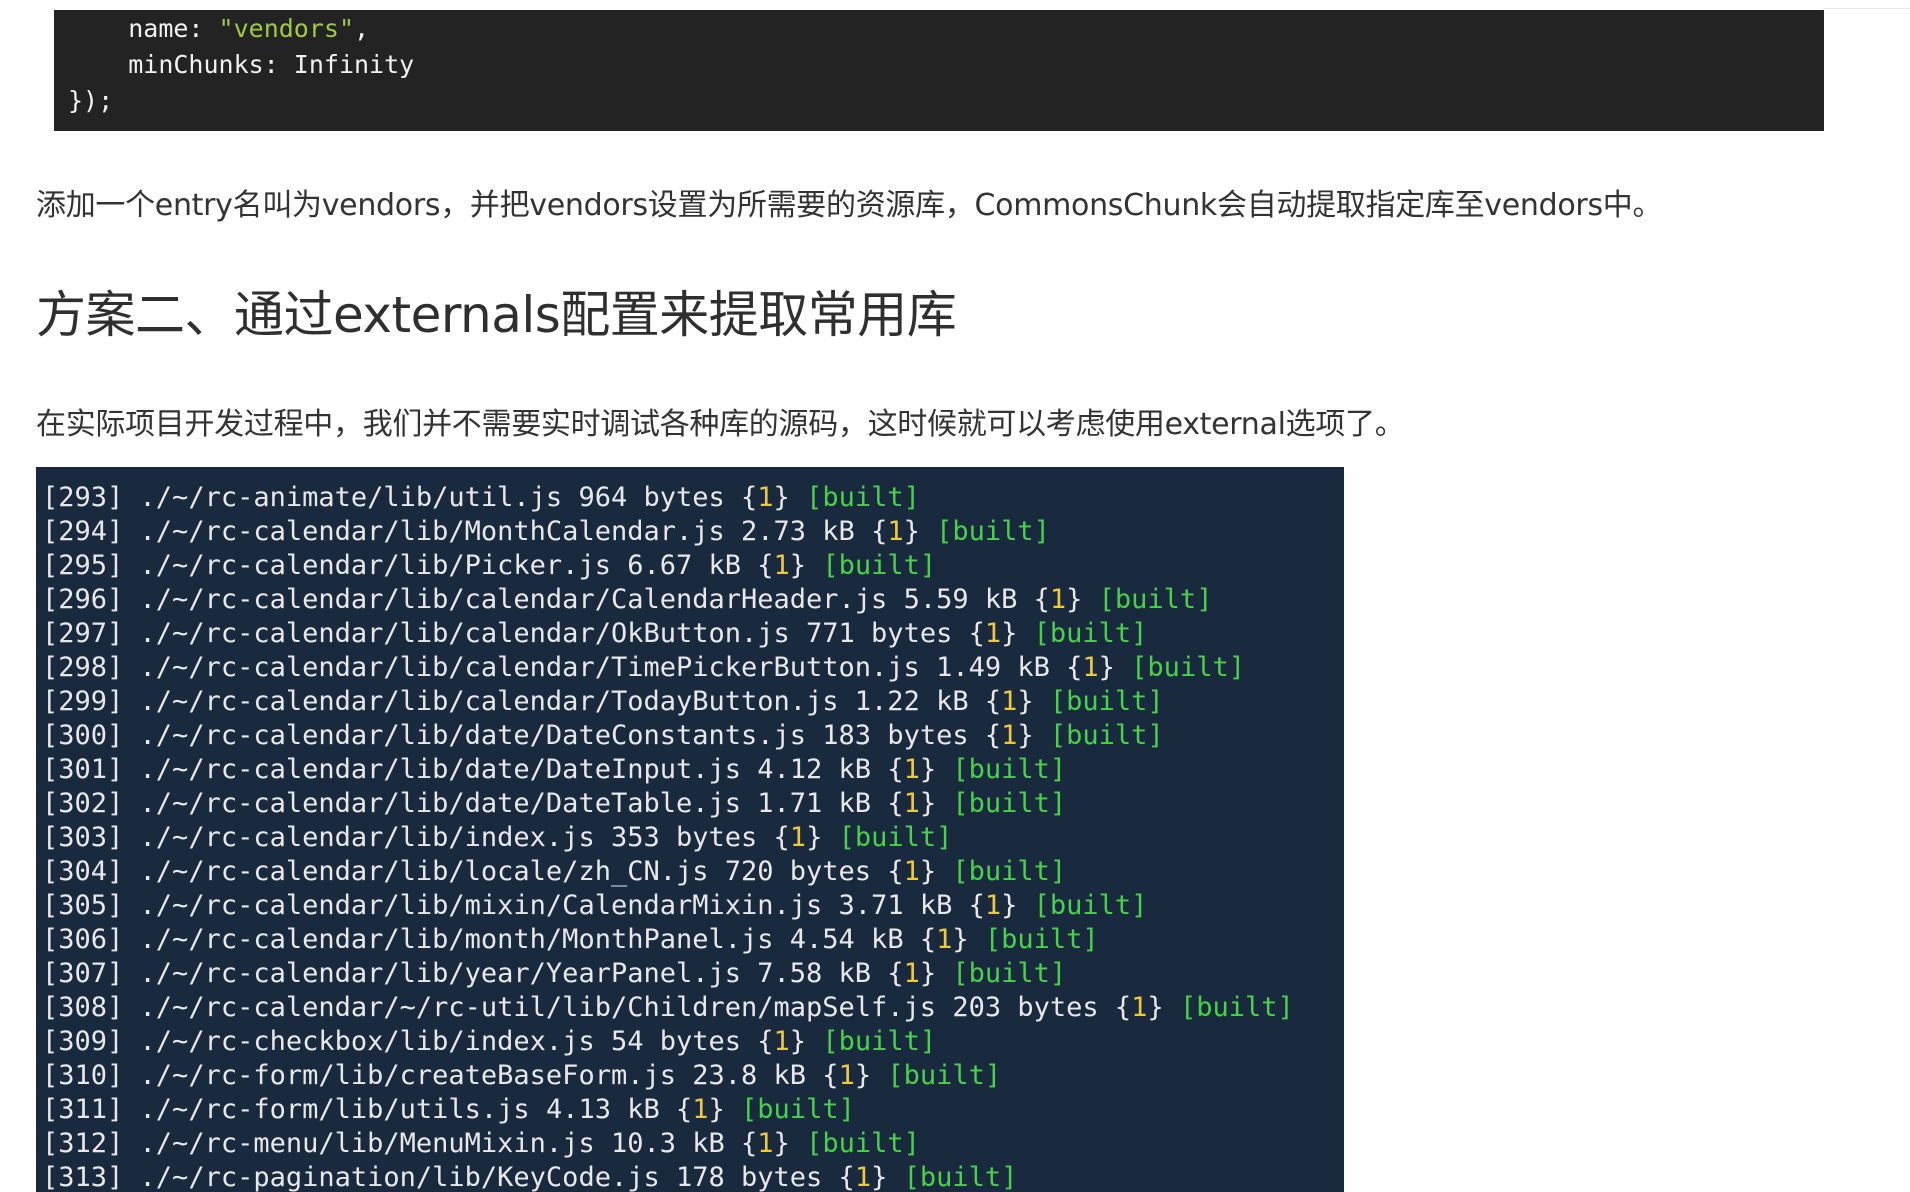 Image resolution: width=1910 pixels, height=1192 pixels. Describe the element at coordinates (668, 474) in the screenshot. I see `terminal-line-clipped` at that location.